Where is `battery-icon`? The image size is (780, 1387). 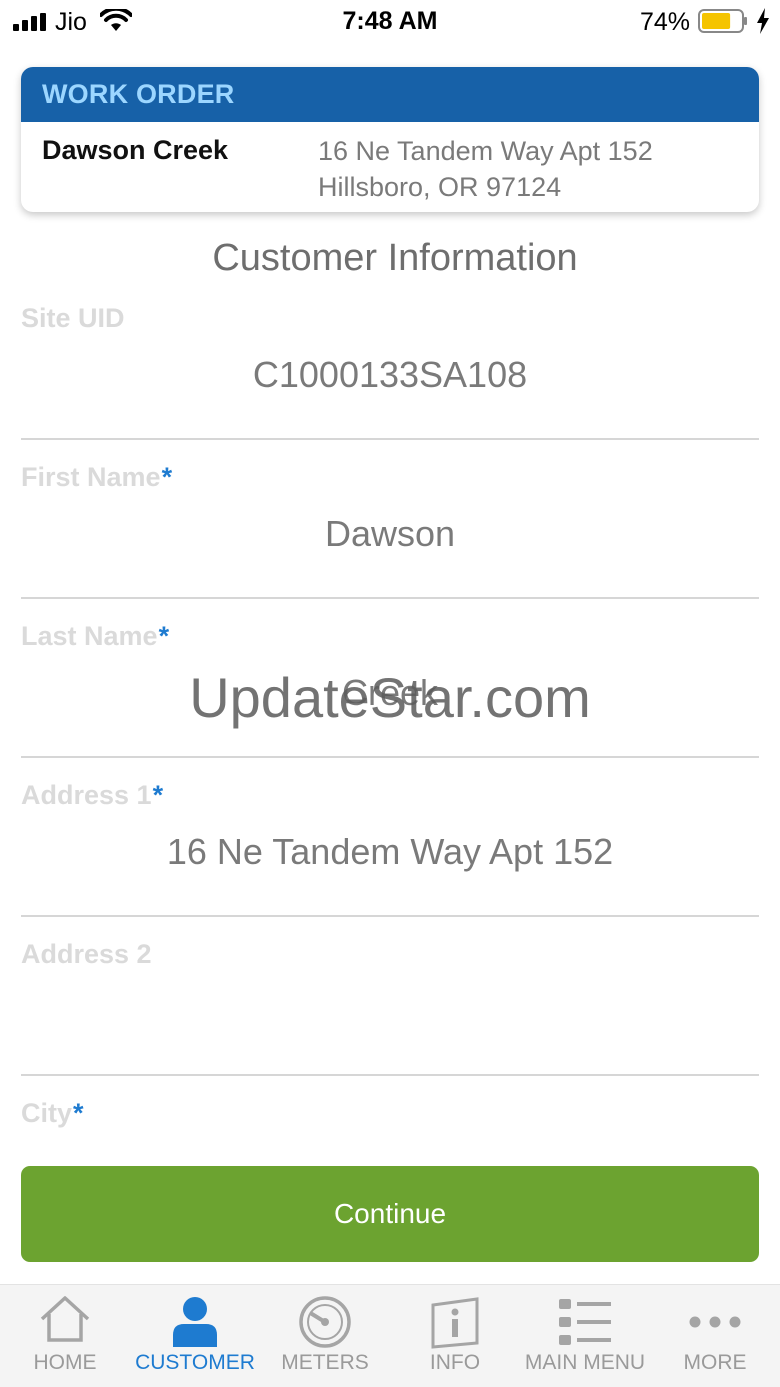 battery-icon is located at coordinates (722, 21).